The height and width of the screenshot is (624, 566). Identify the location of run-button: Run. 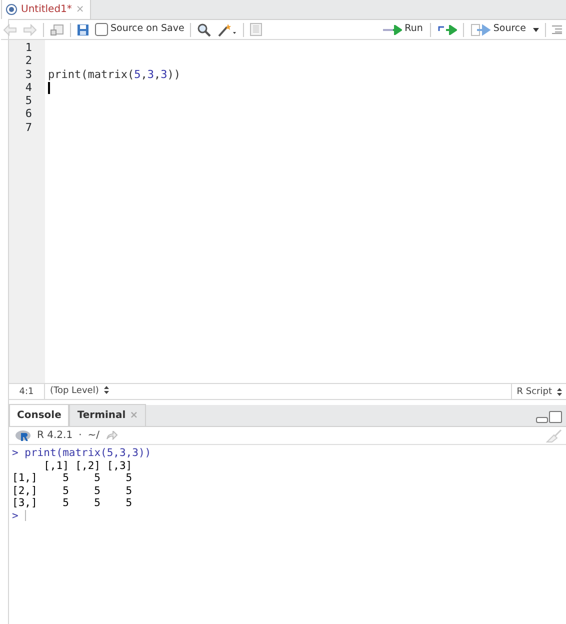
(402, 29).